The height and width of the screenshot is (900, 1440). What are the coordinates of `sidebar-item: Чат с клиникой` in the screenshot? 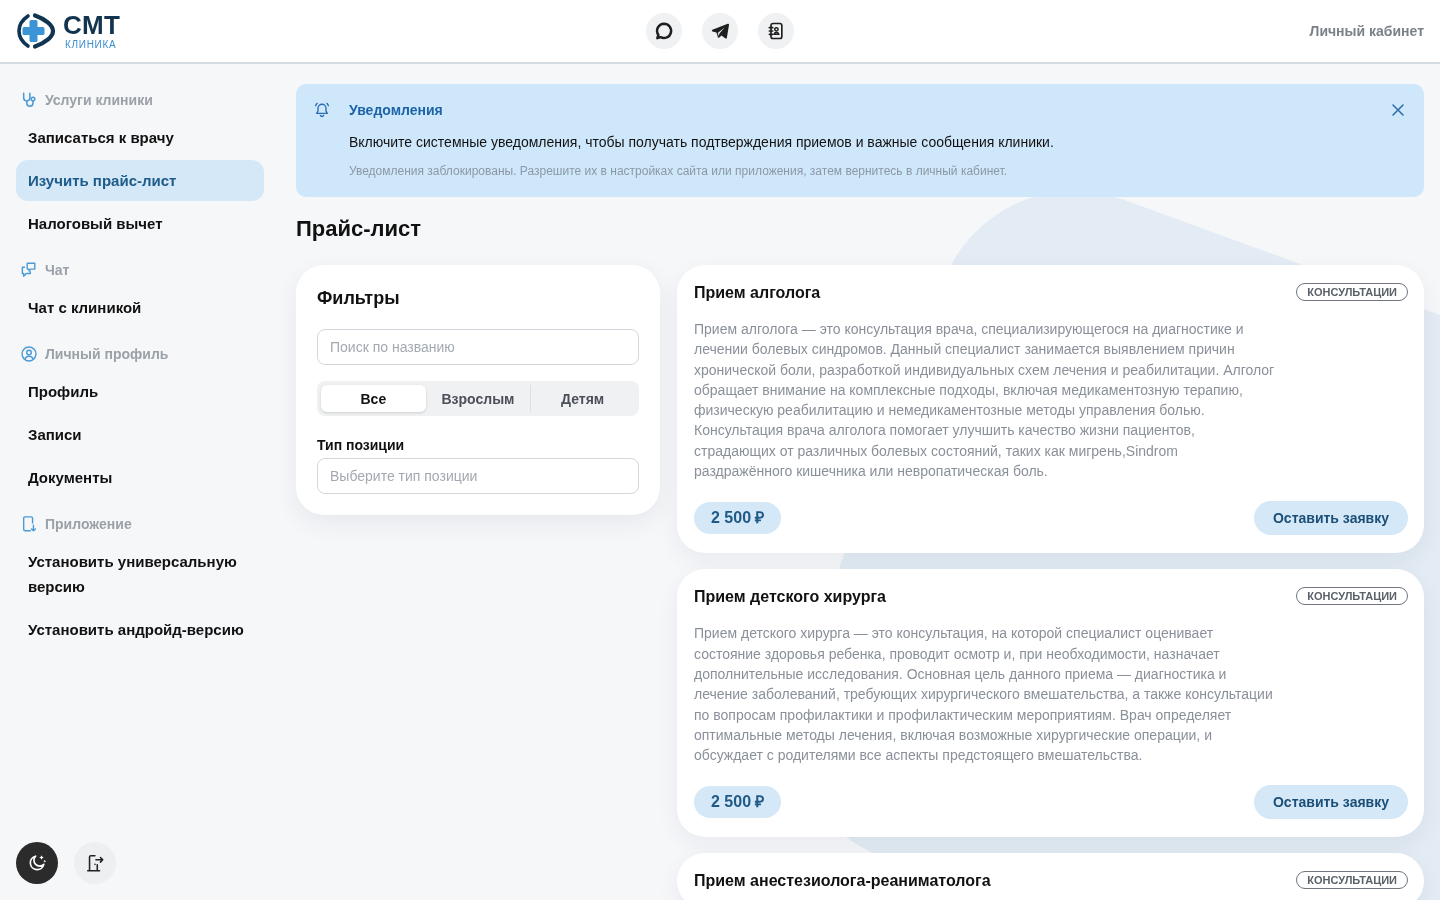 It's located at (140, 307).